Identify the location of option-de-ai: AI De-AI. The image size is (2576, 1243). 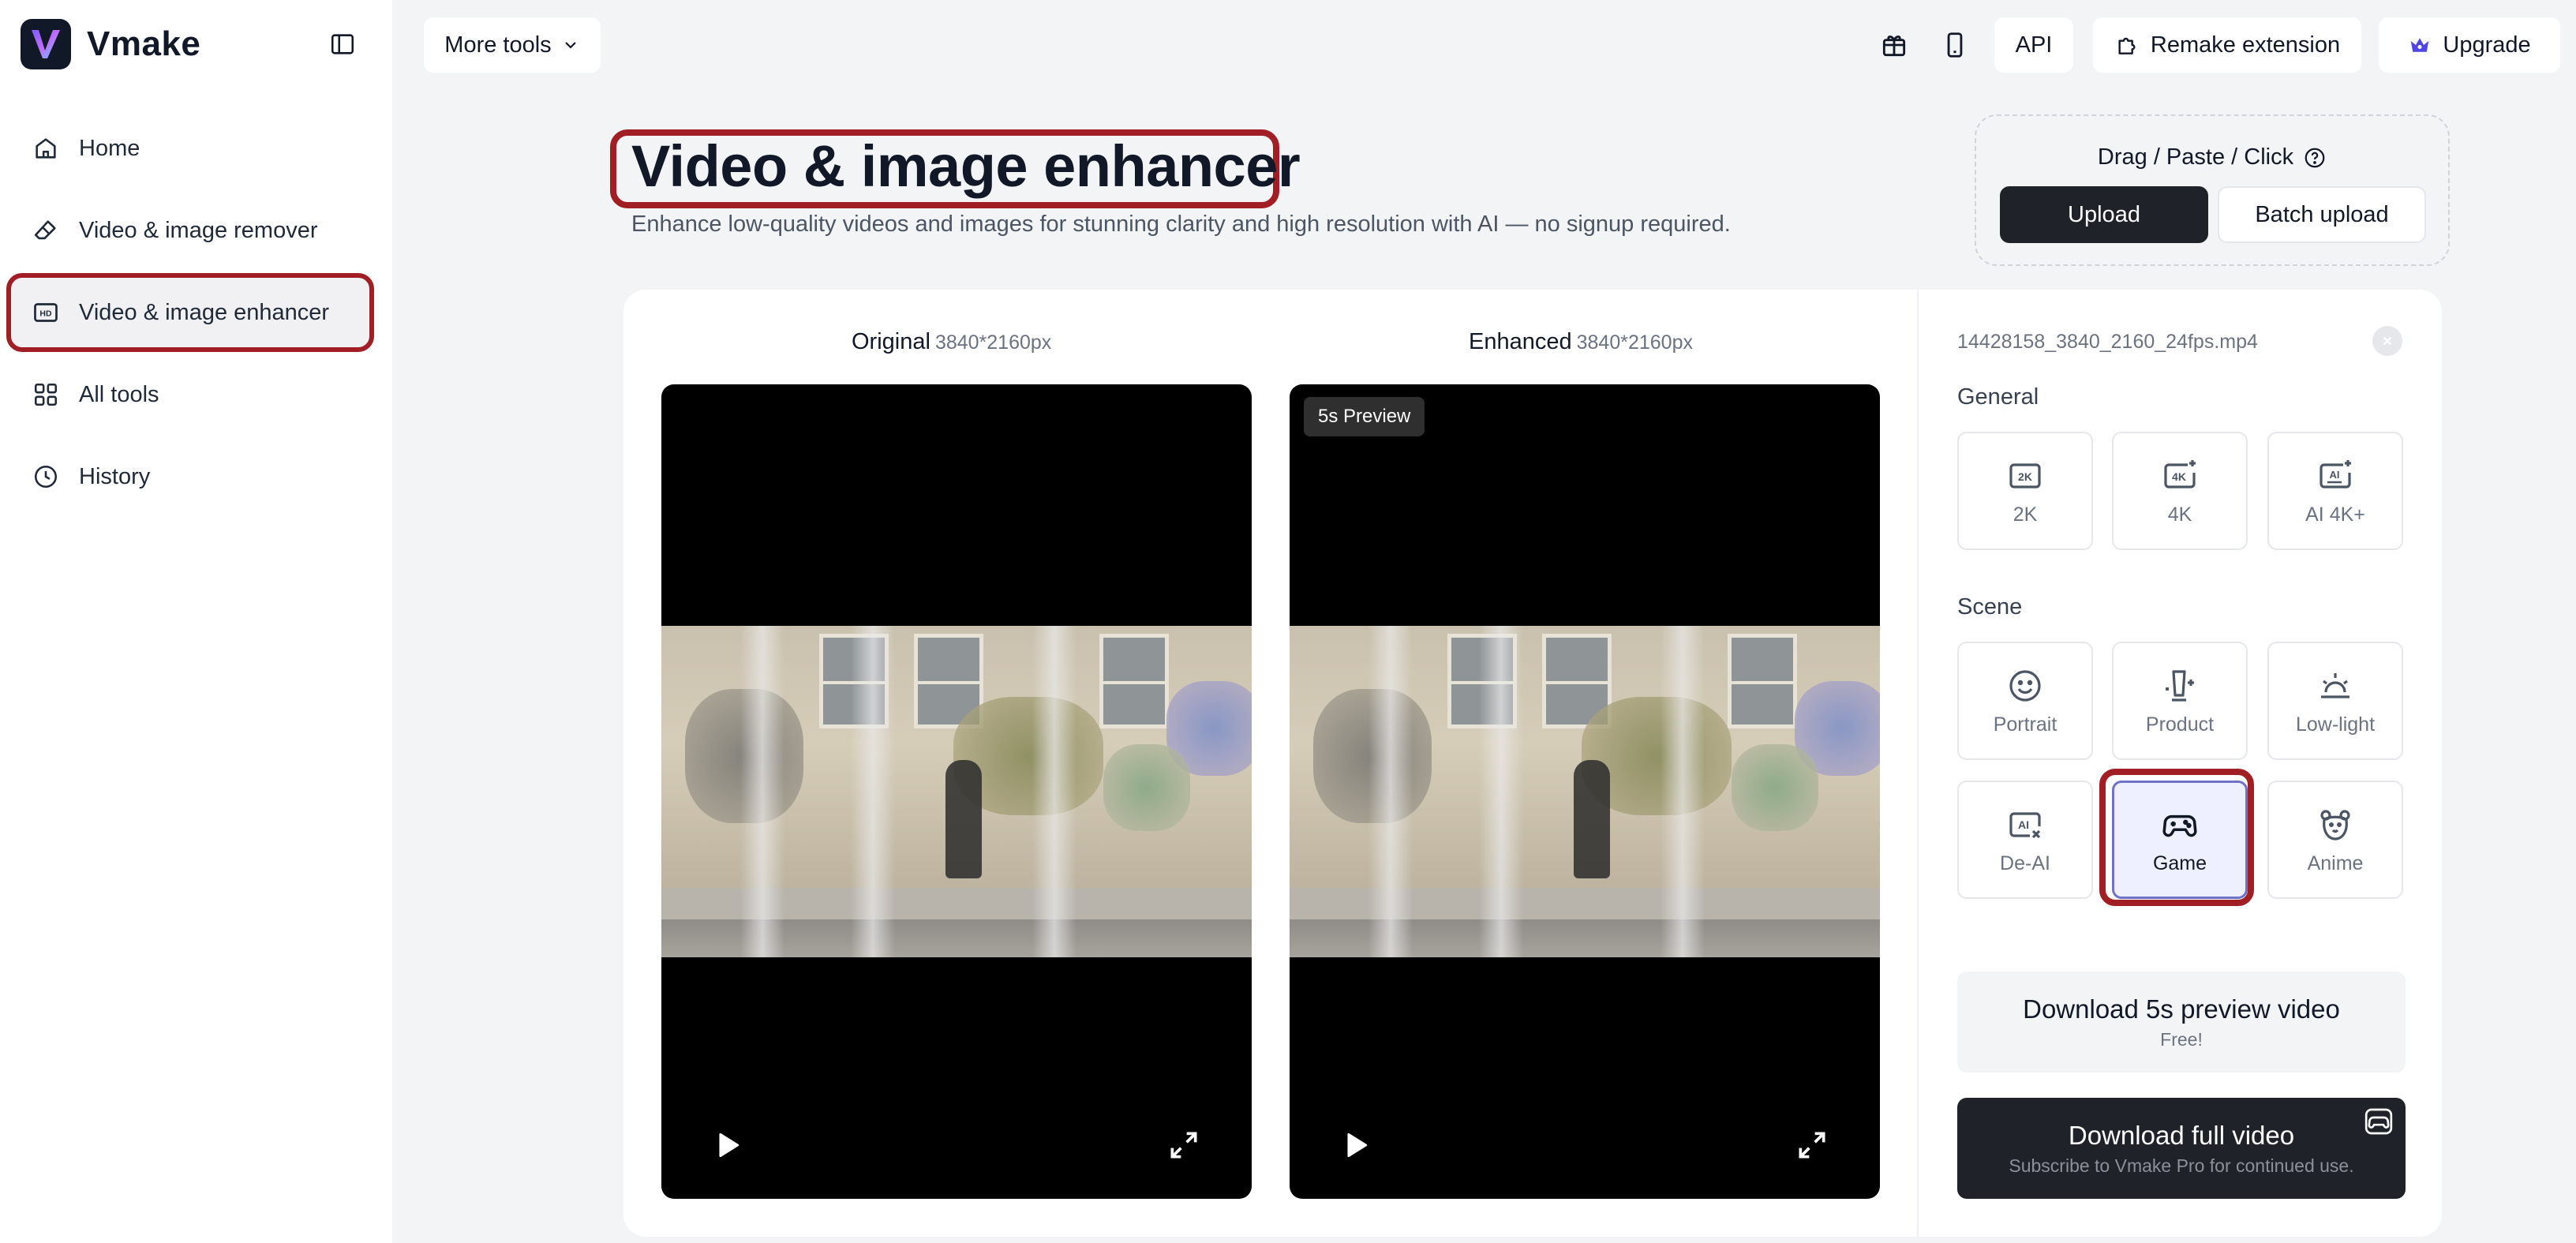
(2025, 840).